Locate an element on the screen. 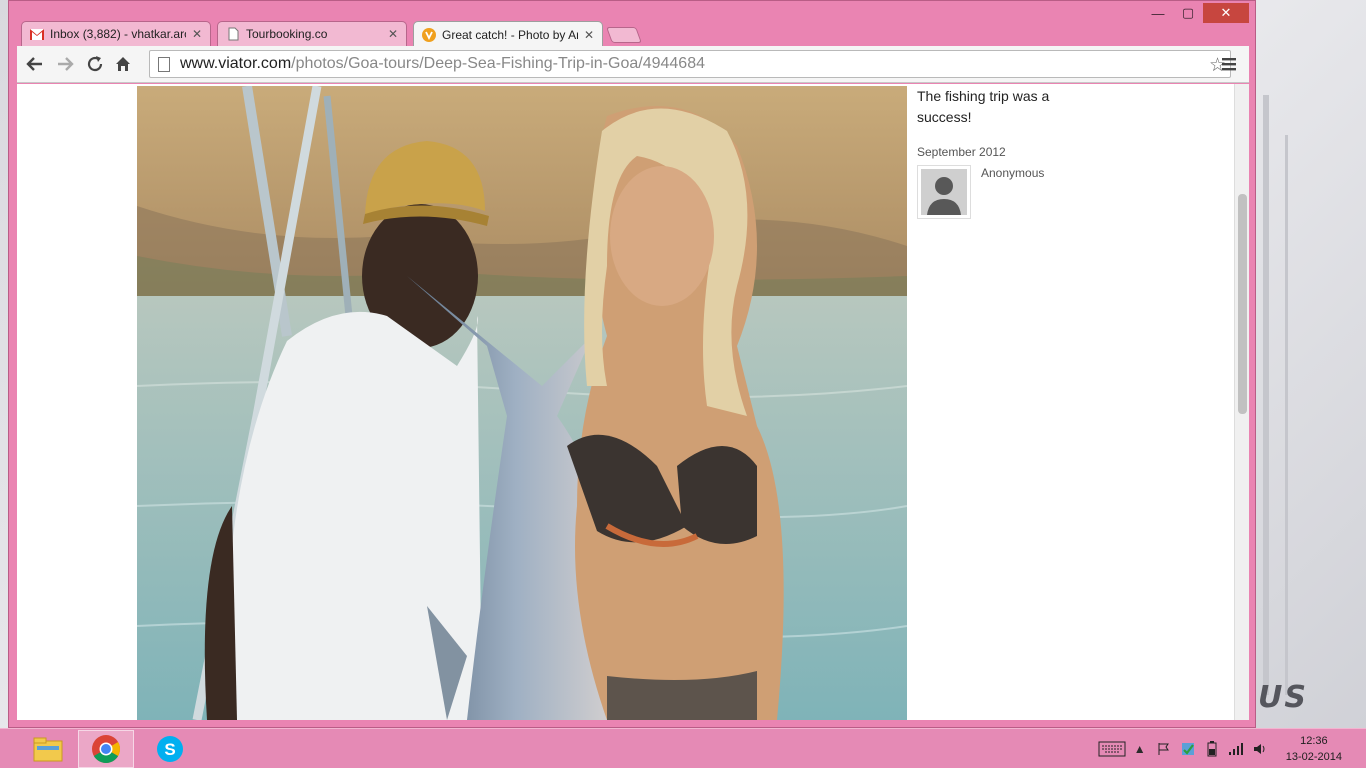 The image size is (1366, 768). default-user-icon is located at coordinates (944, 196).